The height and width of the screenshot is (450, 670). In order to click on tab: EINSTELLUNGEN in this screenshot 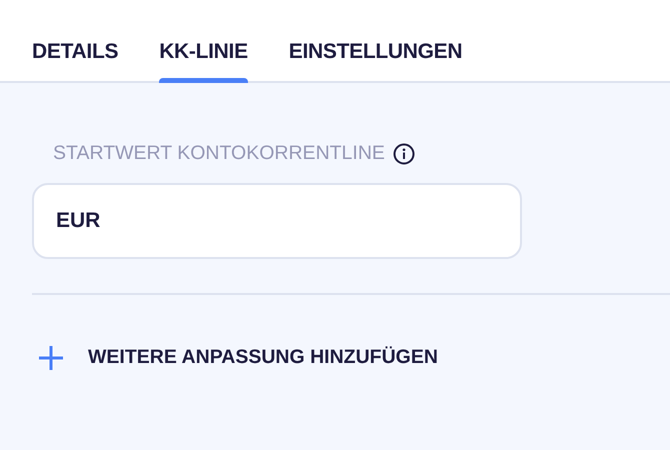, I will do `click(375, 40)`.